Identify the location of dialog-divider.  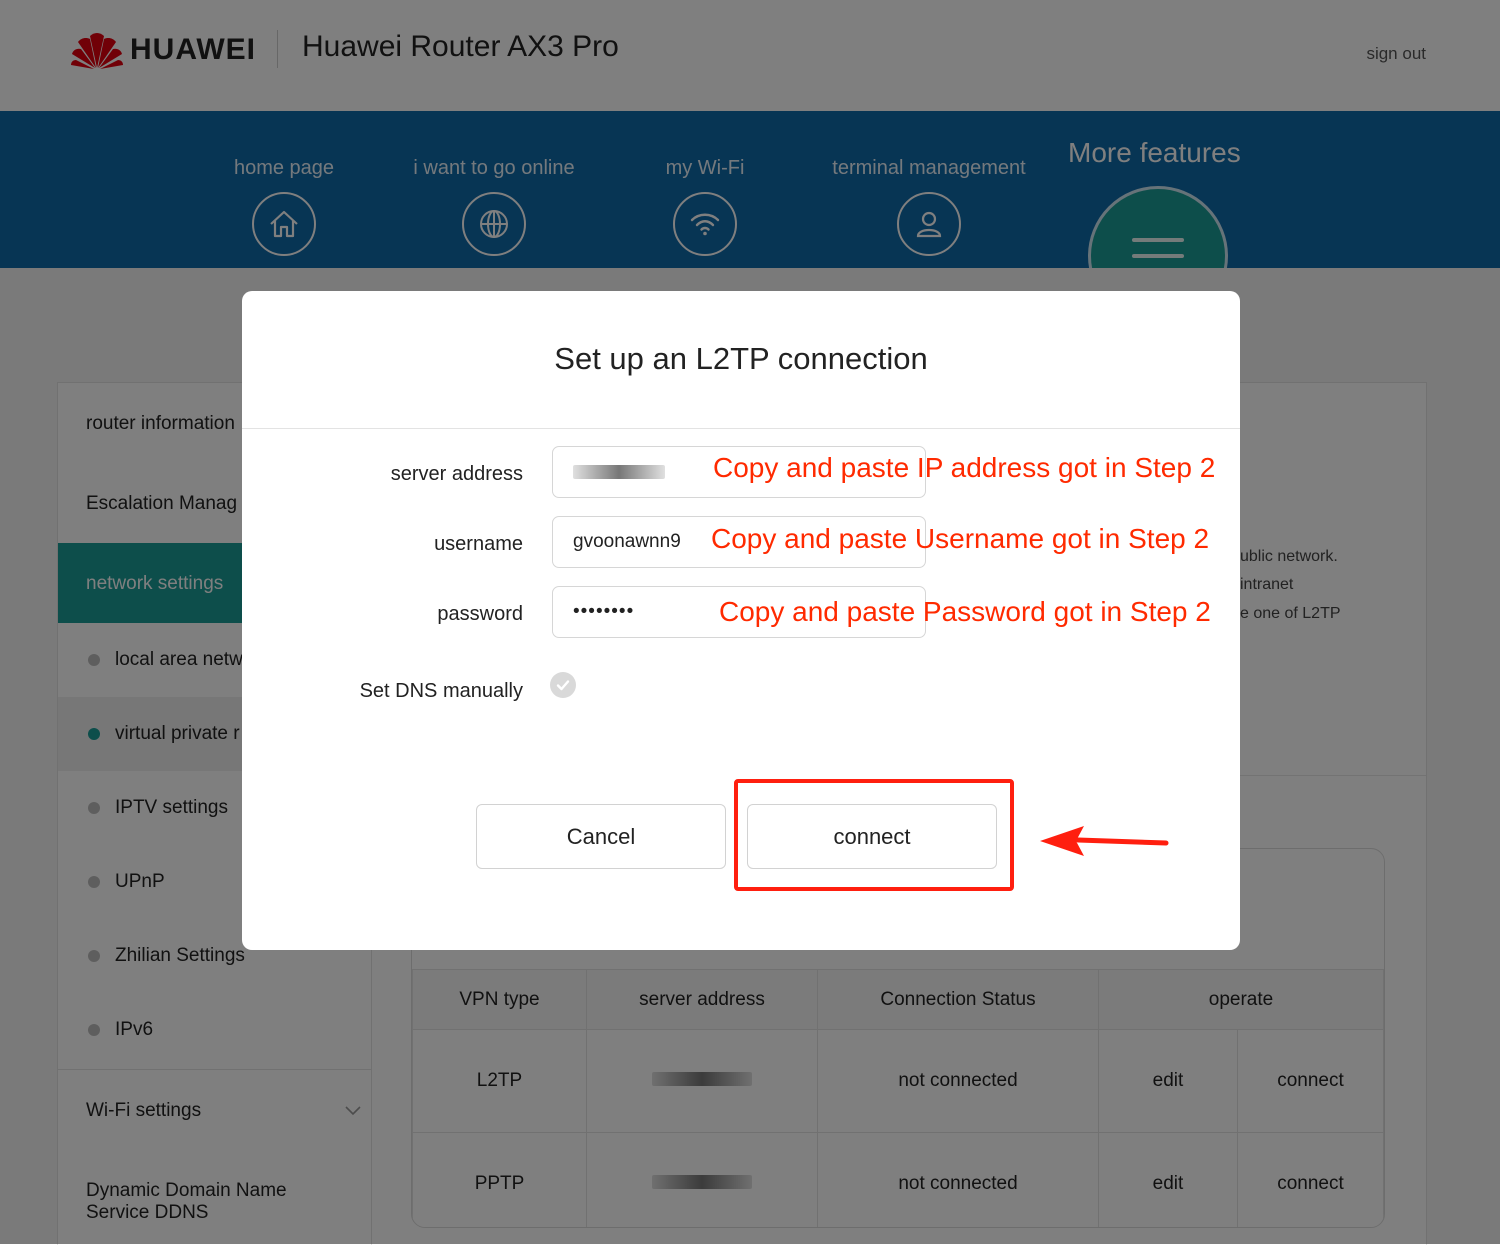
(741, 428).